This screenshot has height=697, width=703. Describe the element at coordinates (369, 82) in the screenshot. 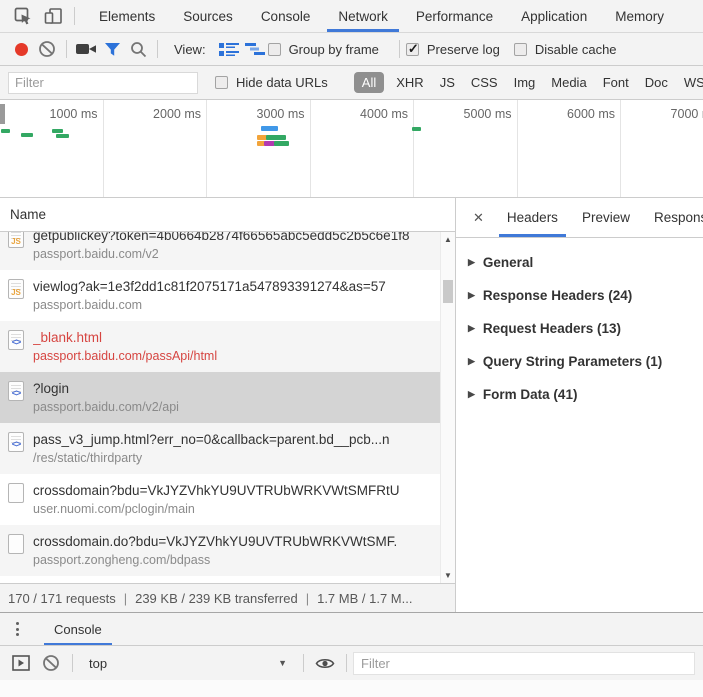

I see `type-filter-all: All` at that location.